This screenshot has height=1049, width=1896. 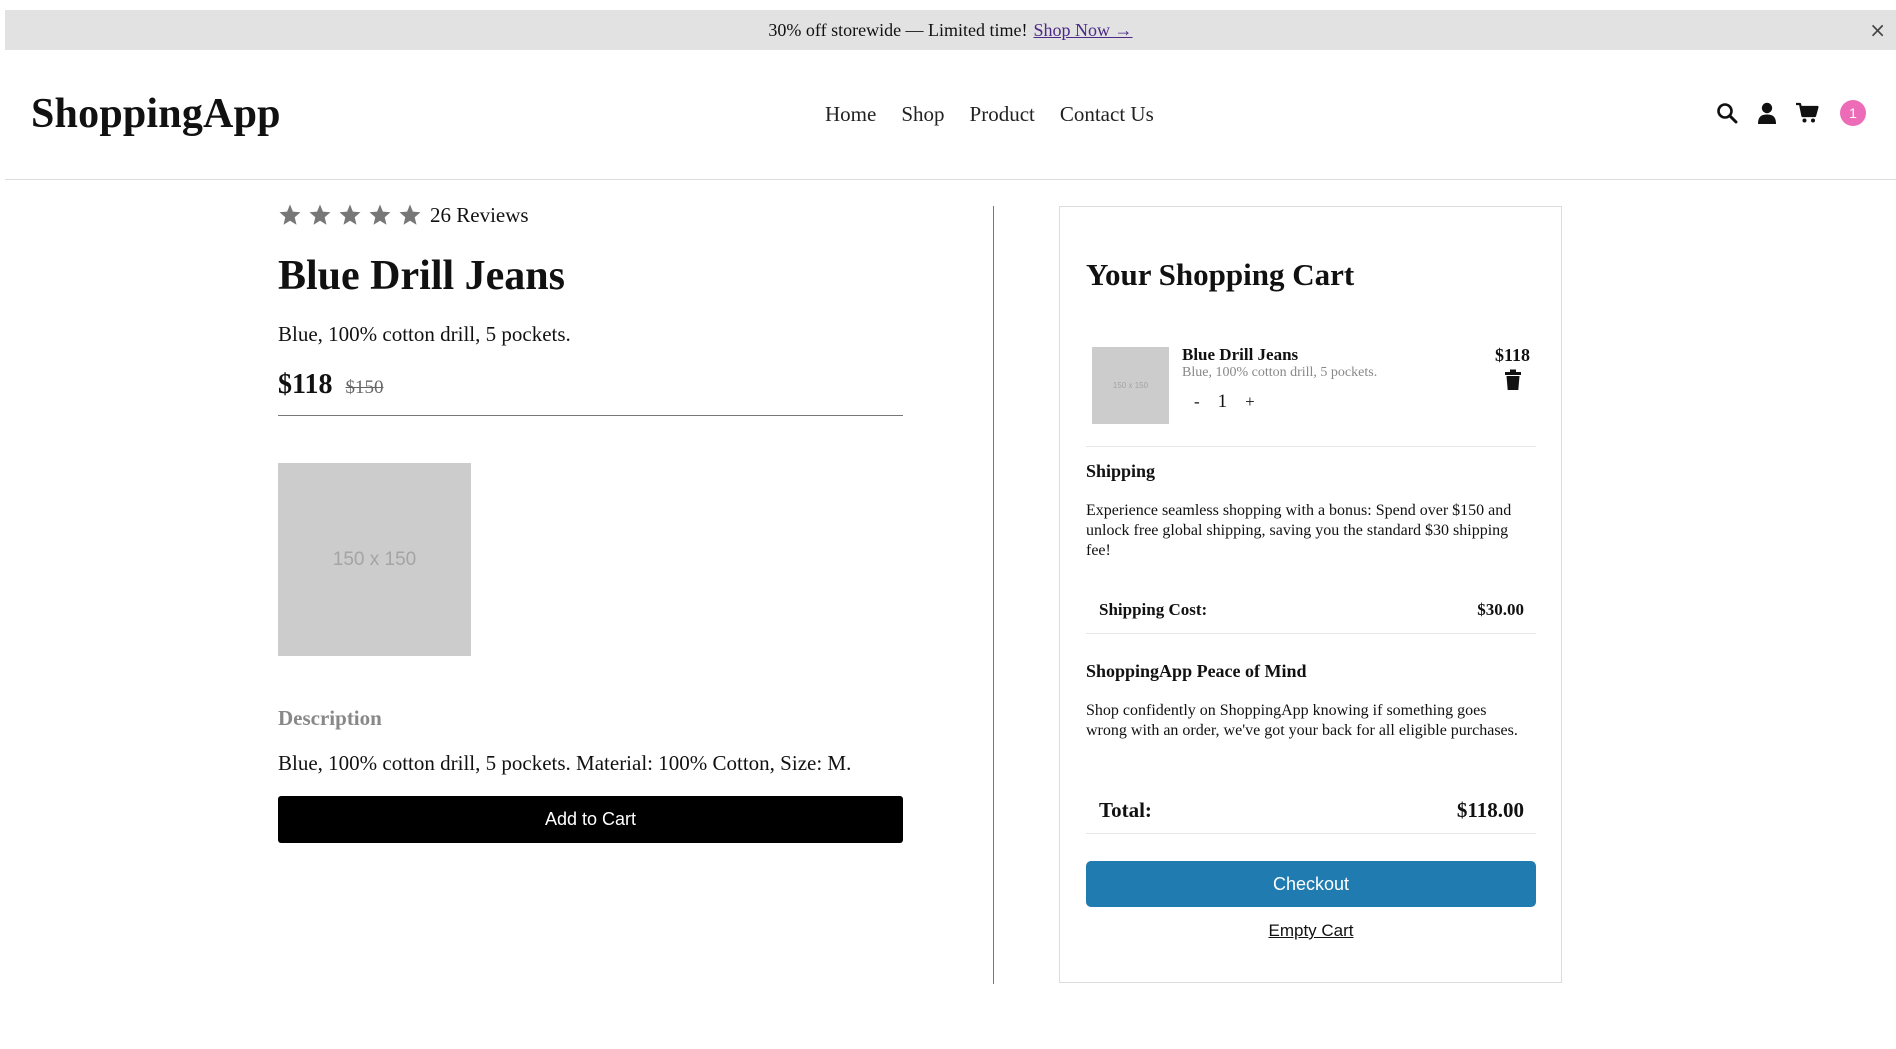 I want to click on main-nav: Home Shop Product Contact Us, so click(x=989, y=114).